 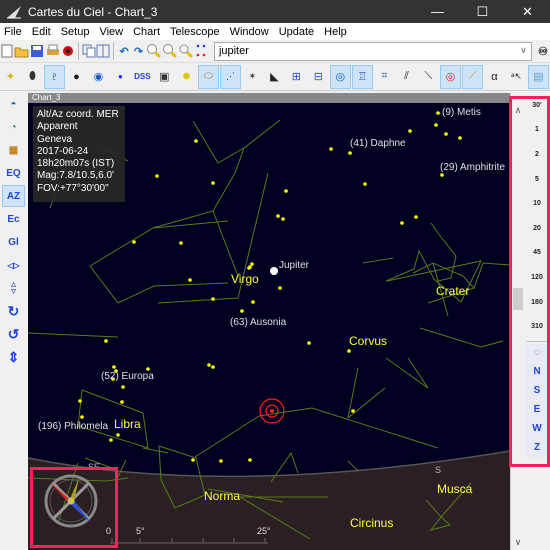 What do you see at coordinates (537, 371) in the screenshot?
I see `direction-north-button: N` at bounding box center [537, 371].